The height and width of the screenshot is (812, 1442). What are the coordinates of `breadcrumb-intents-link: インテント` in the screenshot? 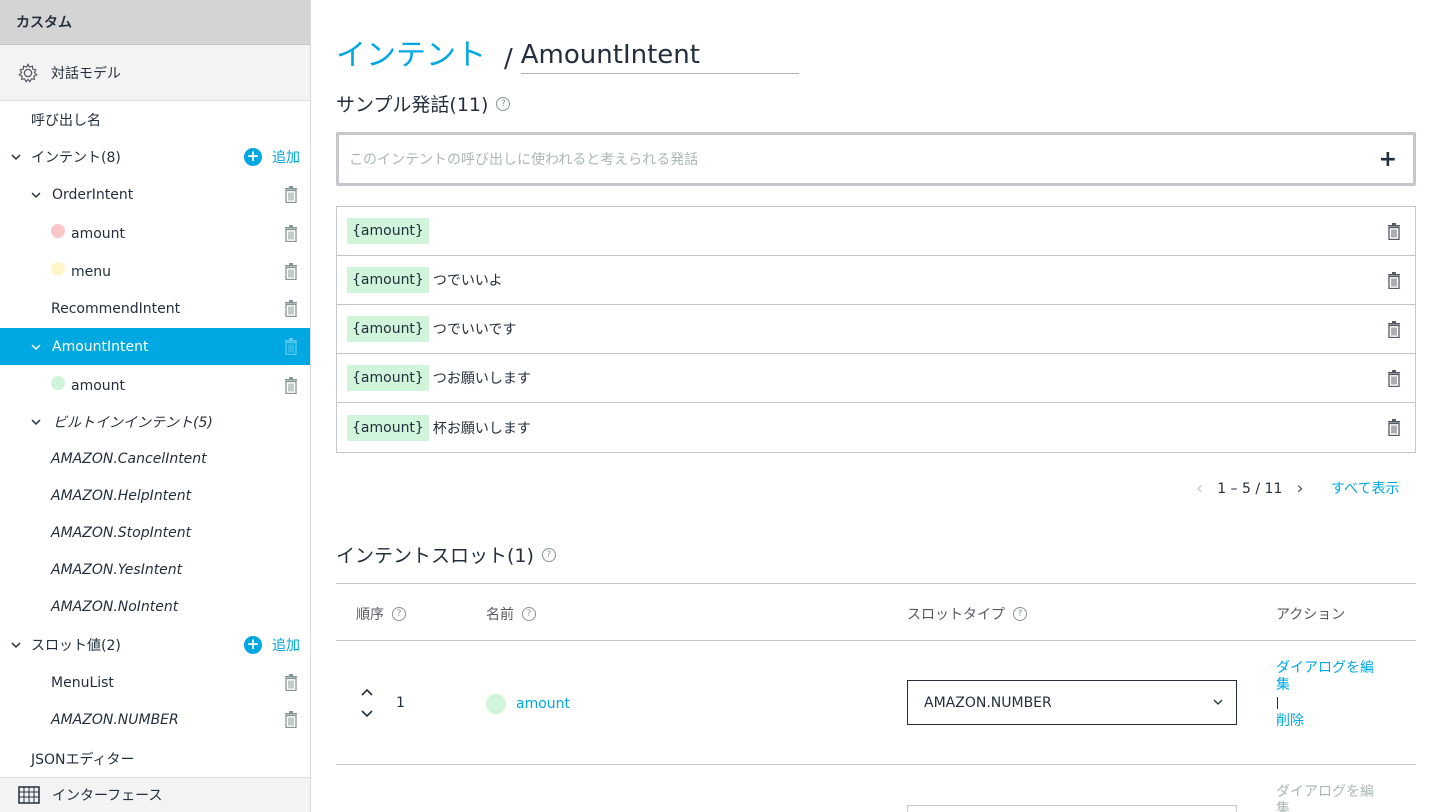 It's located at (411, 52).